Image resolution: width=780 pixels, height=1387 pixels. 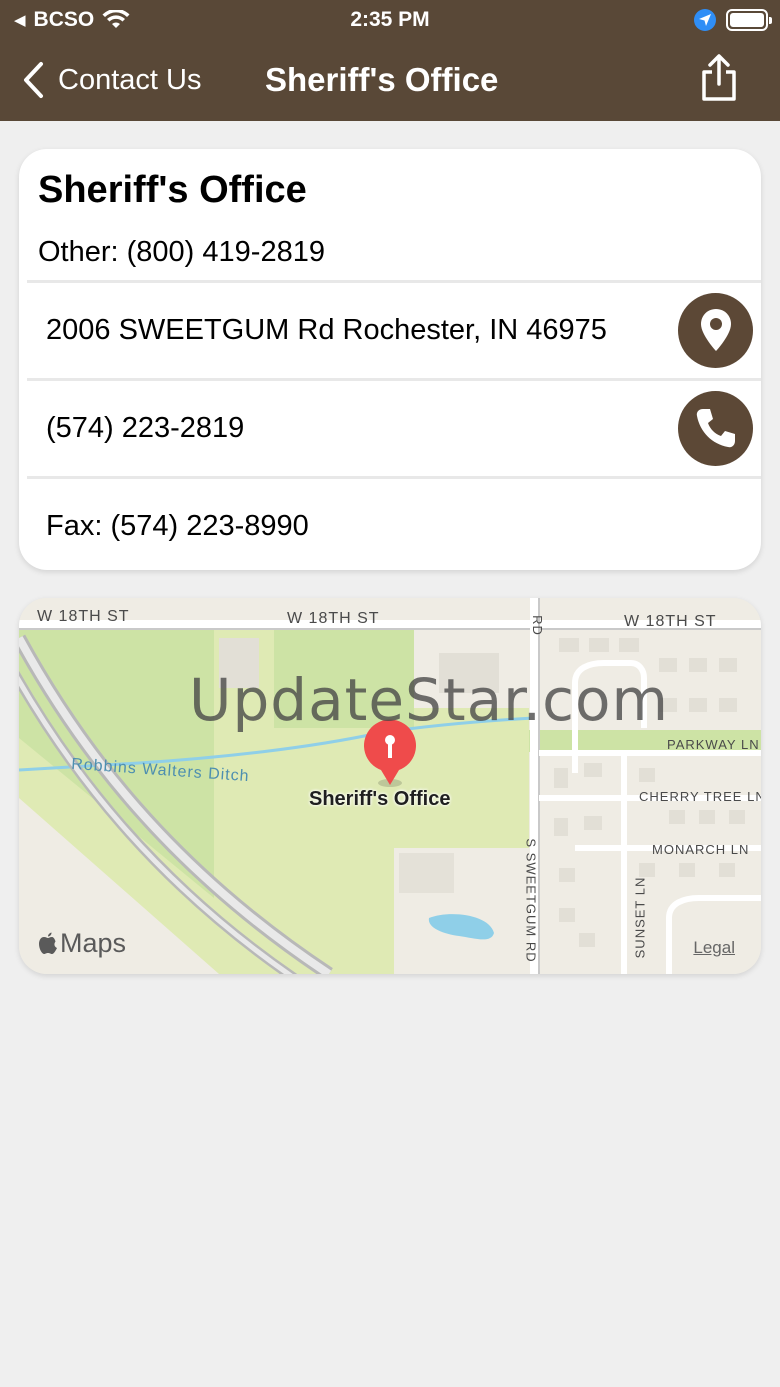 What do you see at coordinates (749, 20) in the screenshot?
I see `battery-icon` at bounding box center [749, 20].